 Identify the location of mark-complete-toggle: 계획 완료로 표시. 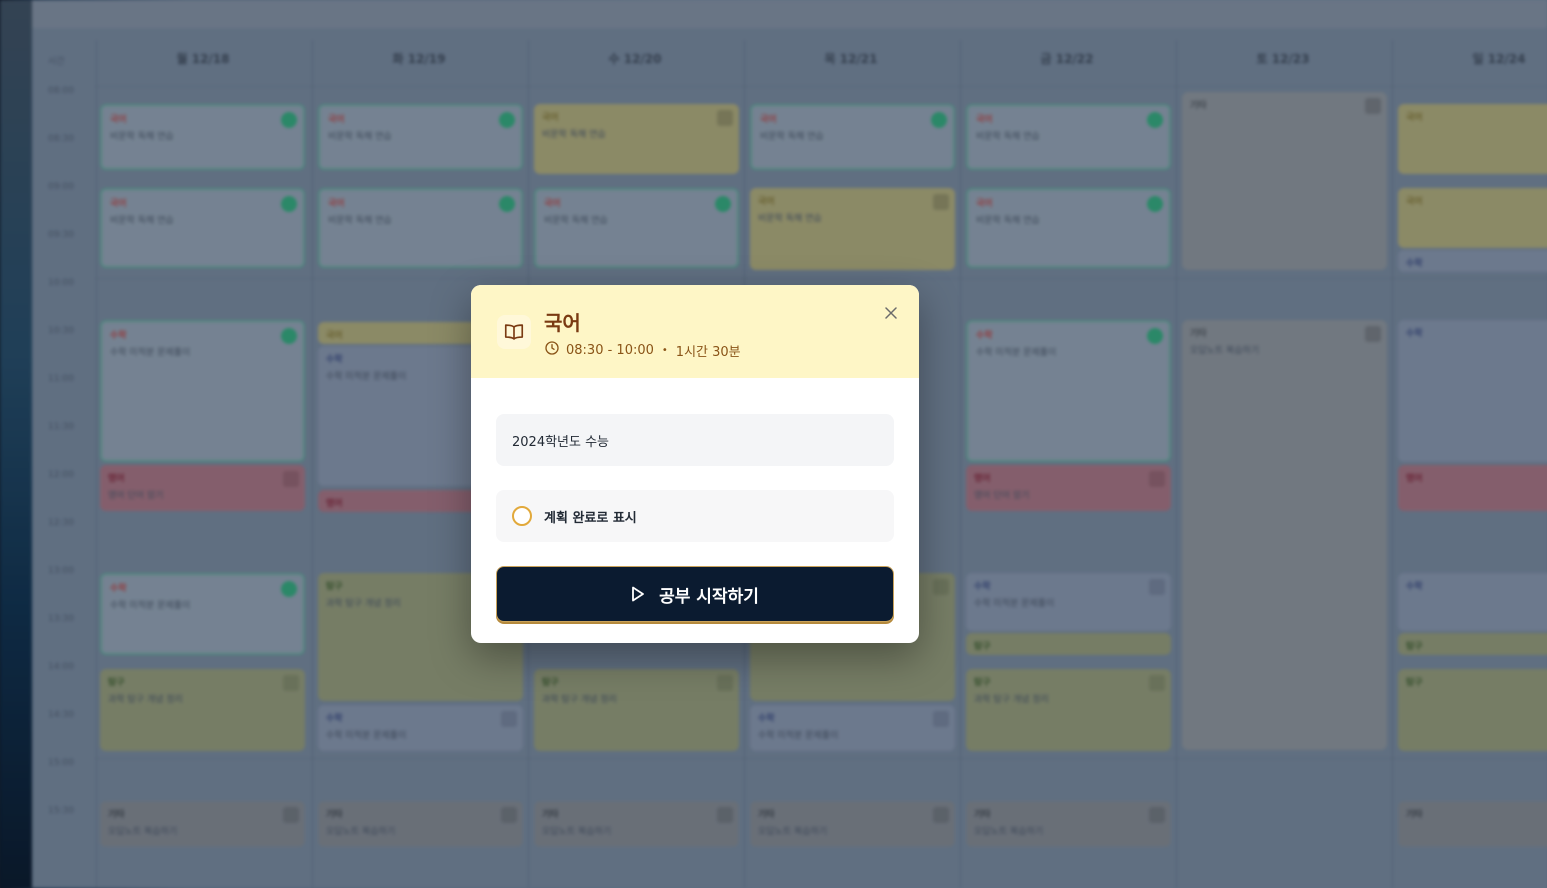
(695, 516).